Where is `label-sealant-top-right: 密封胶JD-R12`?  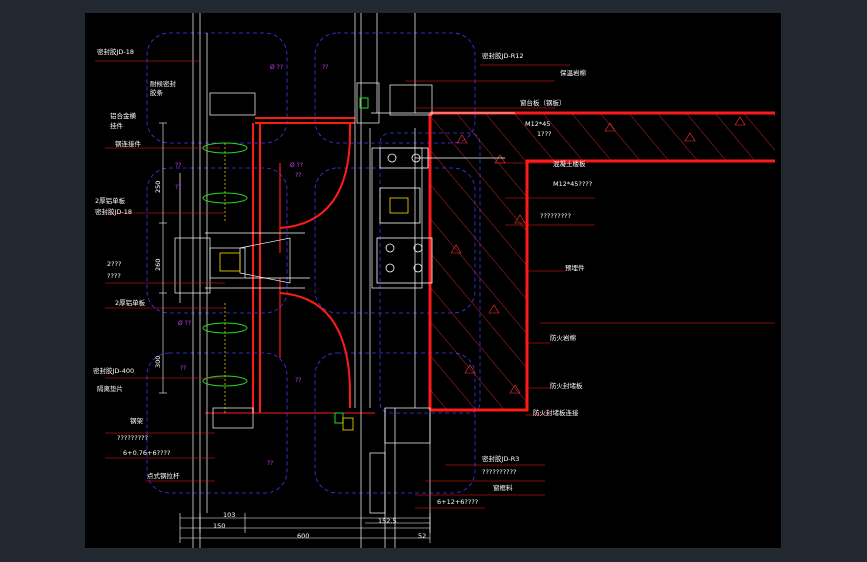
label-sealant-top-right: 密封胶JD-R12 is located at coordinates (503, 56).